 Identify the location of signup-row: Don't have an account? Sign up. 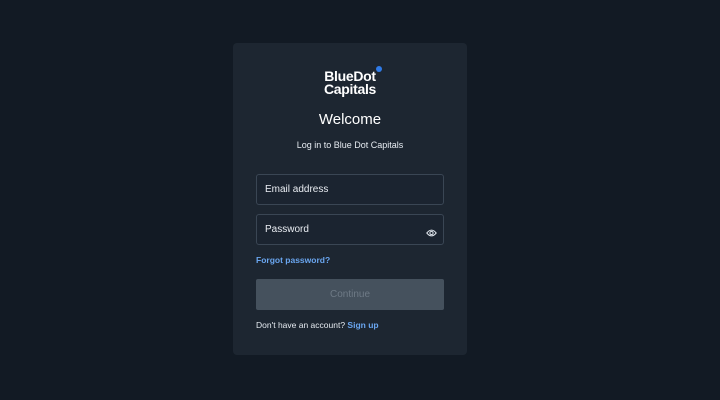
(317, 325).